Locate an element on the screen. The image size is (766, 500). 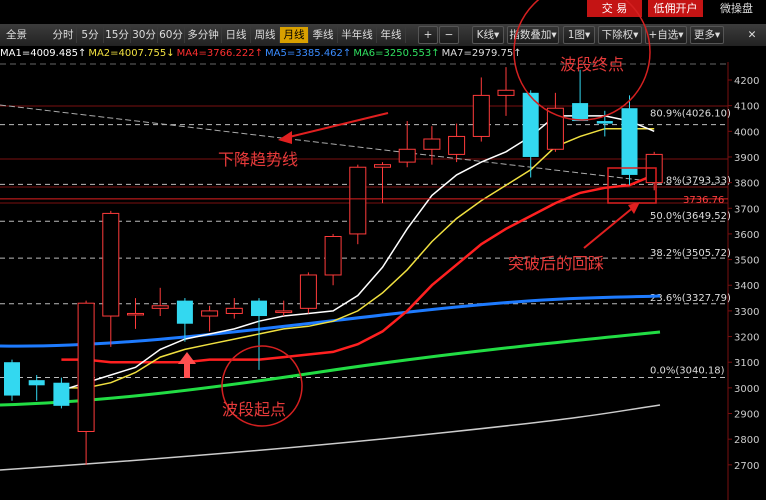
fib-level-label: 23.6%(3327.79) is located at coordinates (690, 298).